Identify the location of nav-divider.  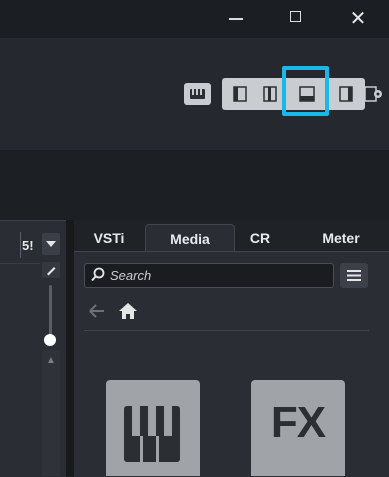
(226, 330).